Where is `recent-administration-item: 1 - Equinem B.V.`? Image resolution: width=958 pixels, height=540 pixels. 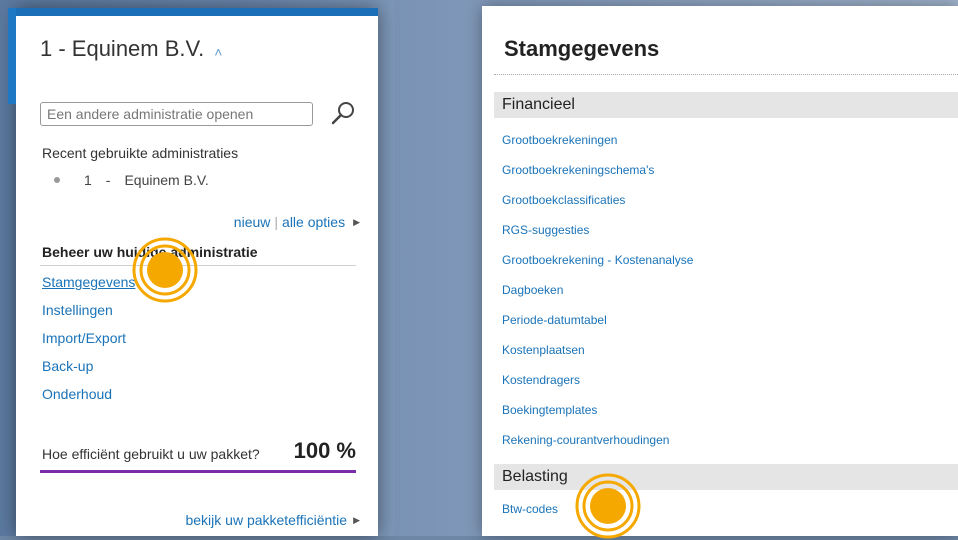 recent-administration-item: 1 - Equinem B.V. is located at coordinates (131, 180).